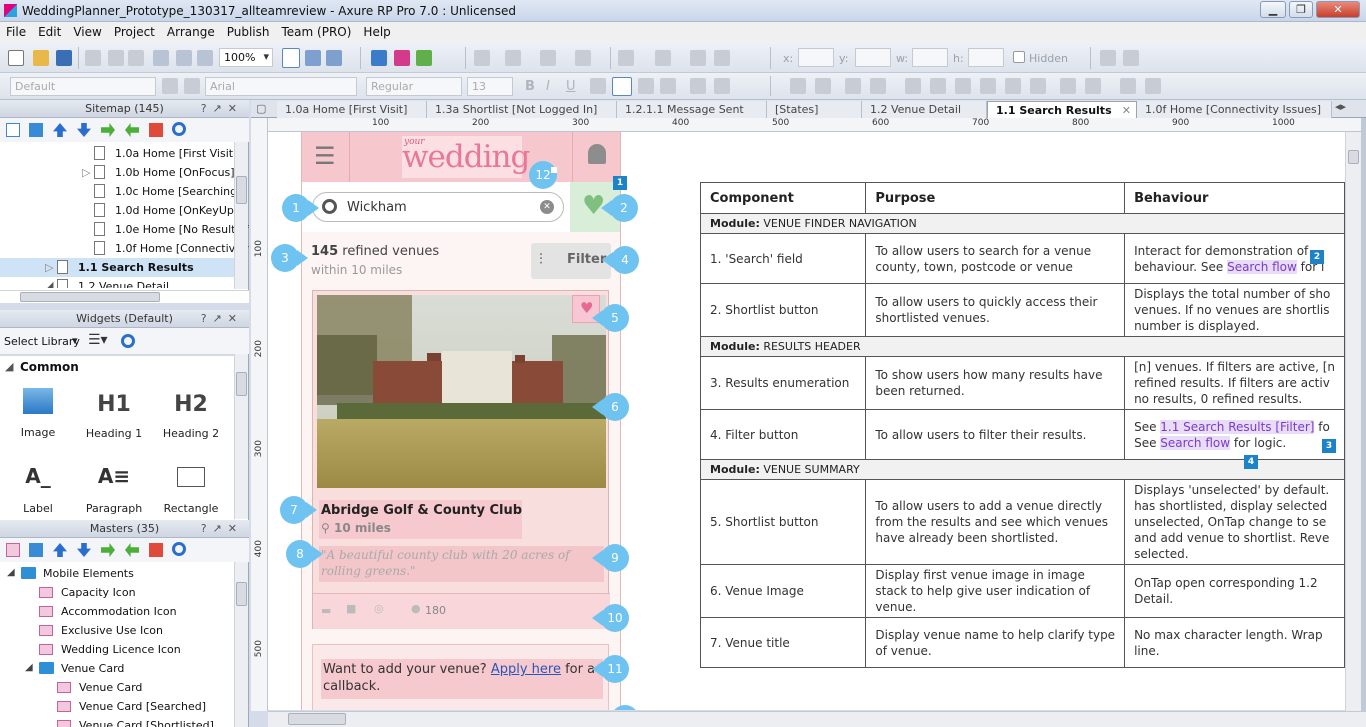 The height and width of the screenshot is (727, 1366). Describe the element at coordinates (547, 207) in the screenshot. I see `clear-icon: ✕` at that location.